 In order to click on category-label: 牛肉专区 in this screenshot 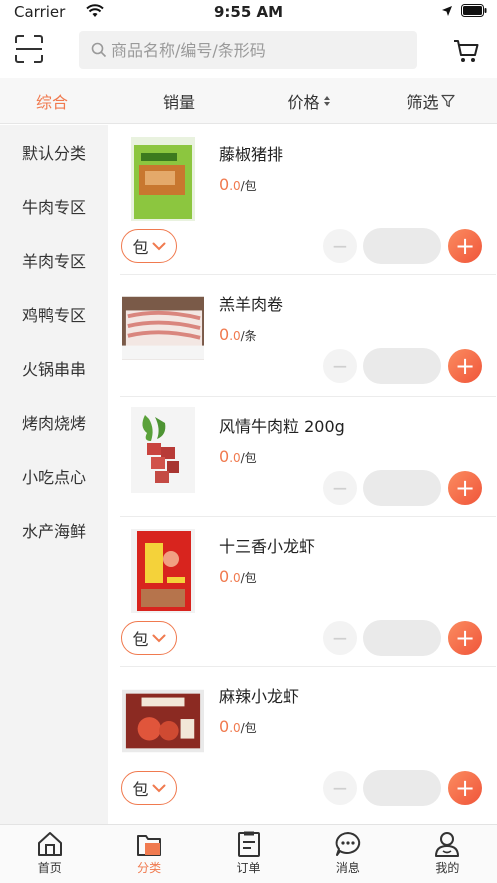, I will do `click(54, 207)`.